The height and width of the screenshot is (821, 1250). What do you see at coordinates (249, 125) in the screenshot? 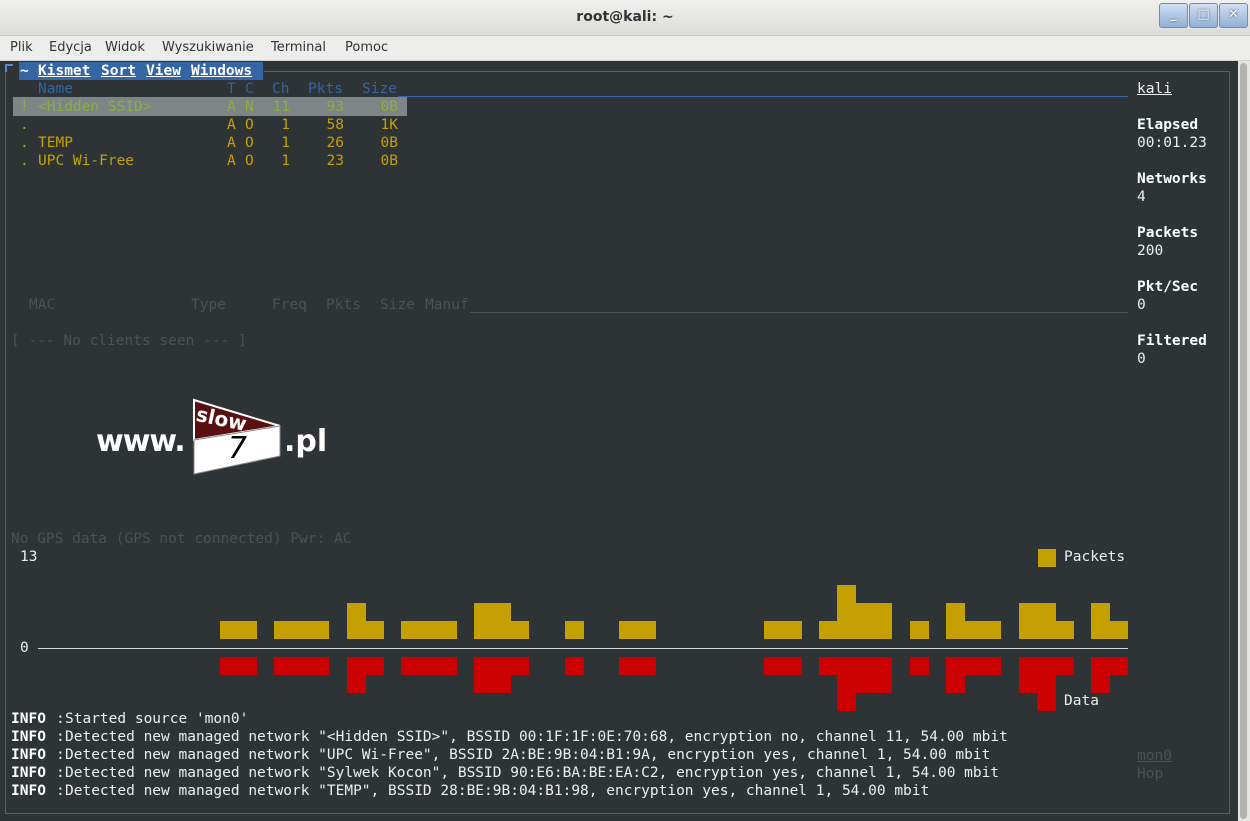
I see `row-c: O` at bounding box center [249, 125].